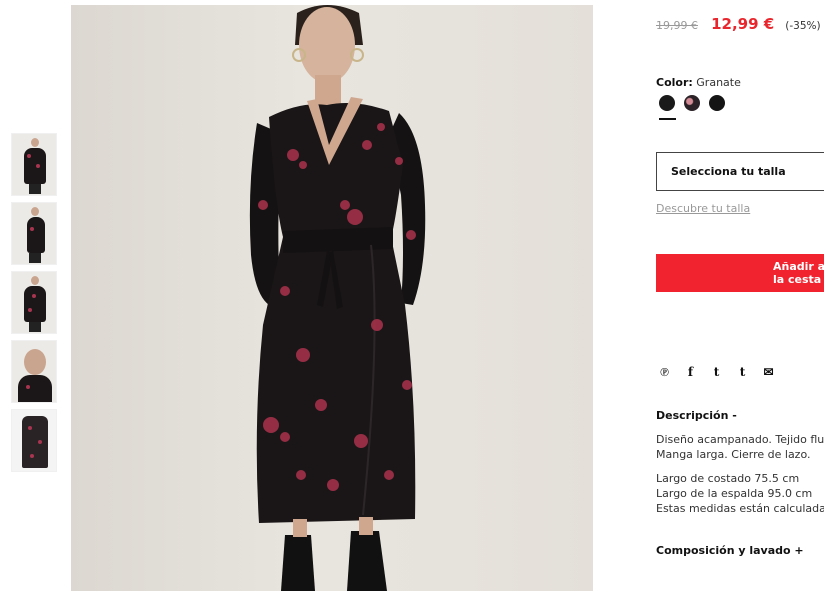 The image size is (824, 591). I want to click on description-line-5: Estas medidas están calculadas, so click(740, 508).